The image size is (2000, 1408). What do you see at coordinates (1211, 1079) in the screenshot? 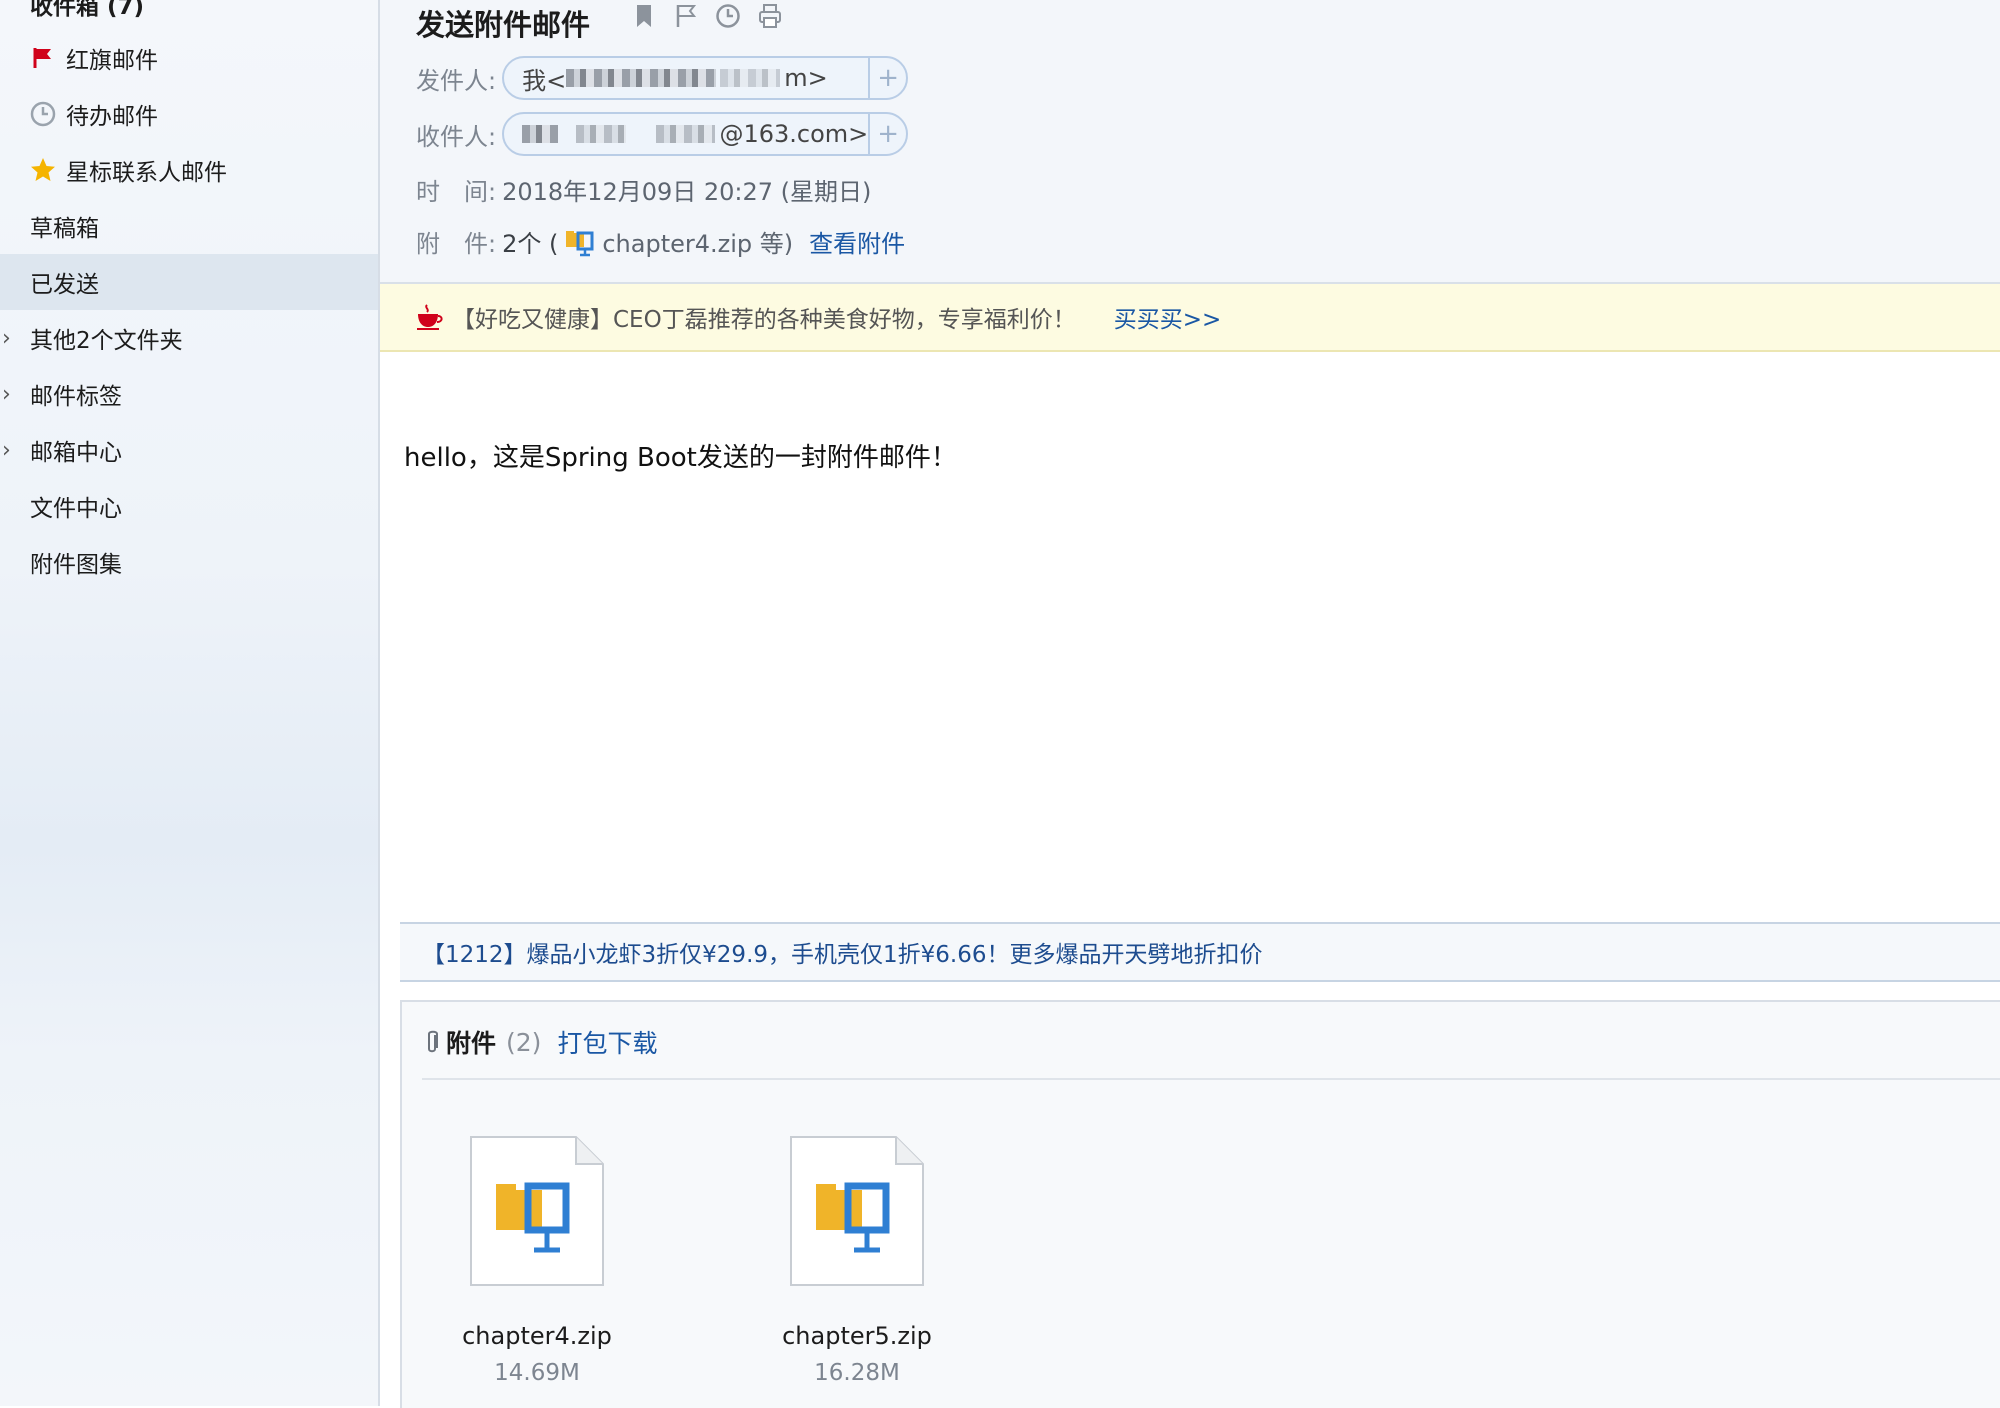
I see `divider` at bounding box center [1211, 1079].